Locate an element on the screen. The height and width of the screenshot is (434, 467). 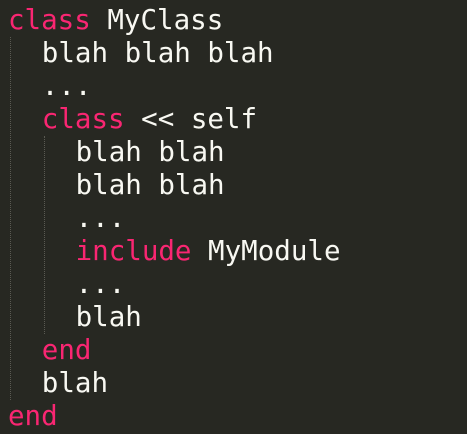
code-line: blah blah blah is located at coordinates (158, 53).